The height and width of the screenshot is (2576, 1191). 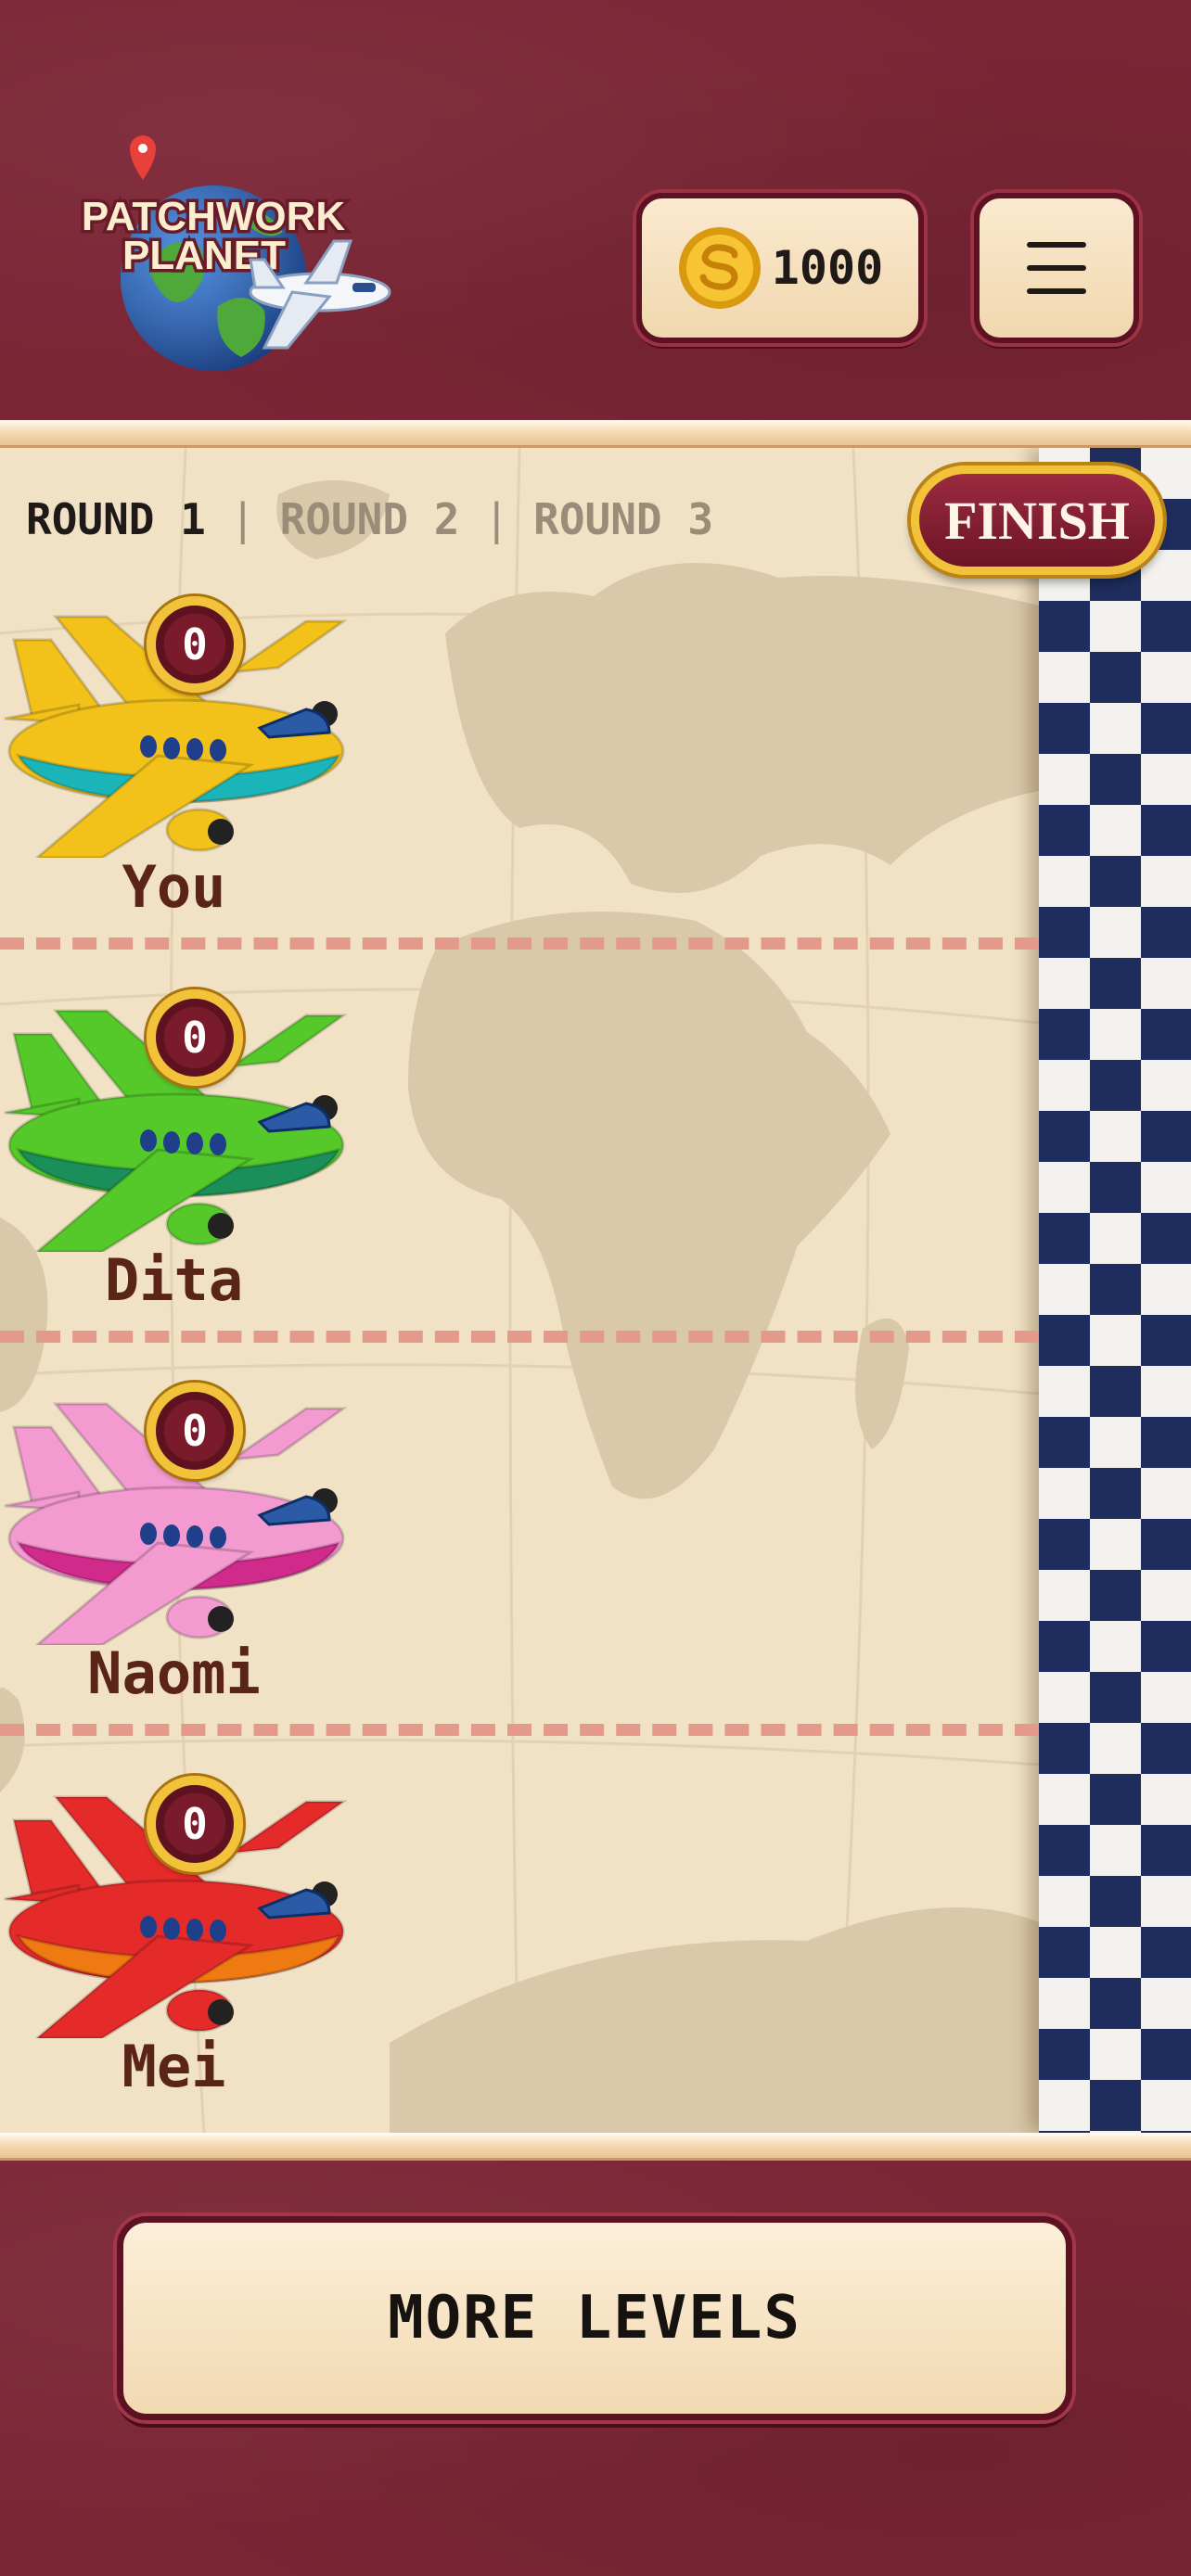 I want to click on finish-line-checkered, so click(x=1115, y=1290).